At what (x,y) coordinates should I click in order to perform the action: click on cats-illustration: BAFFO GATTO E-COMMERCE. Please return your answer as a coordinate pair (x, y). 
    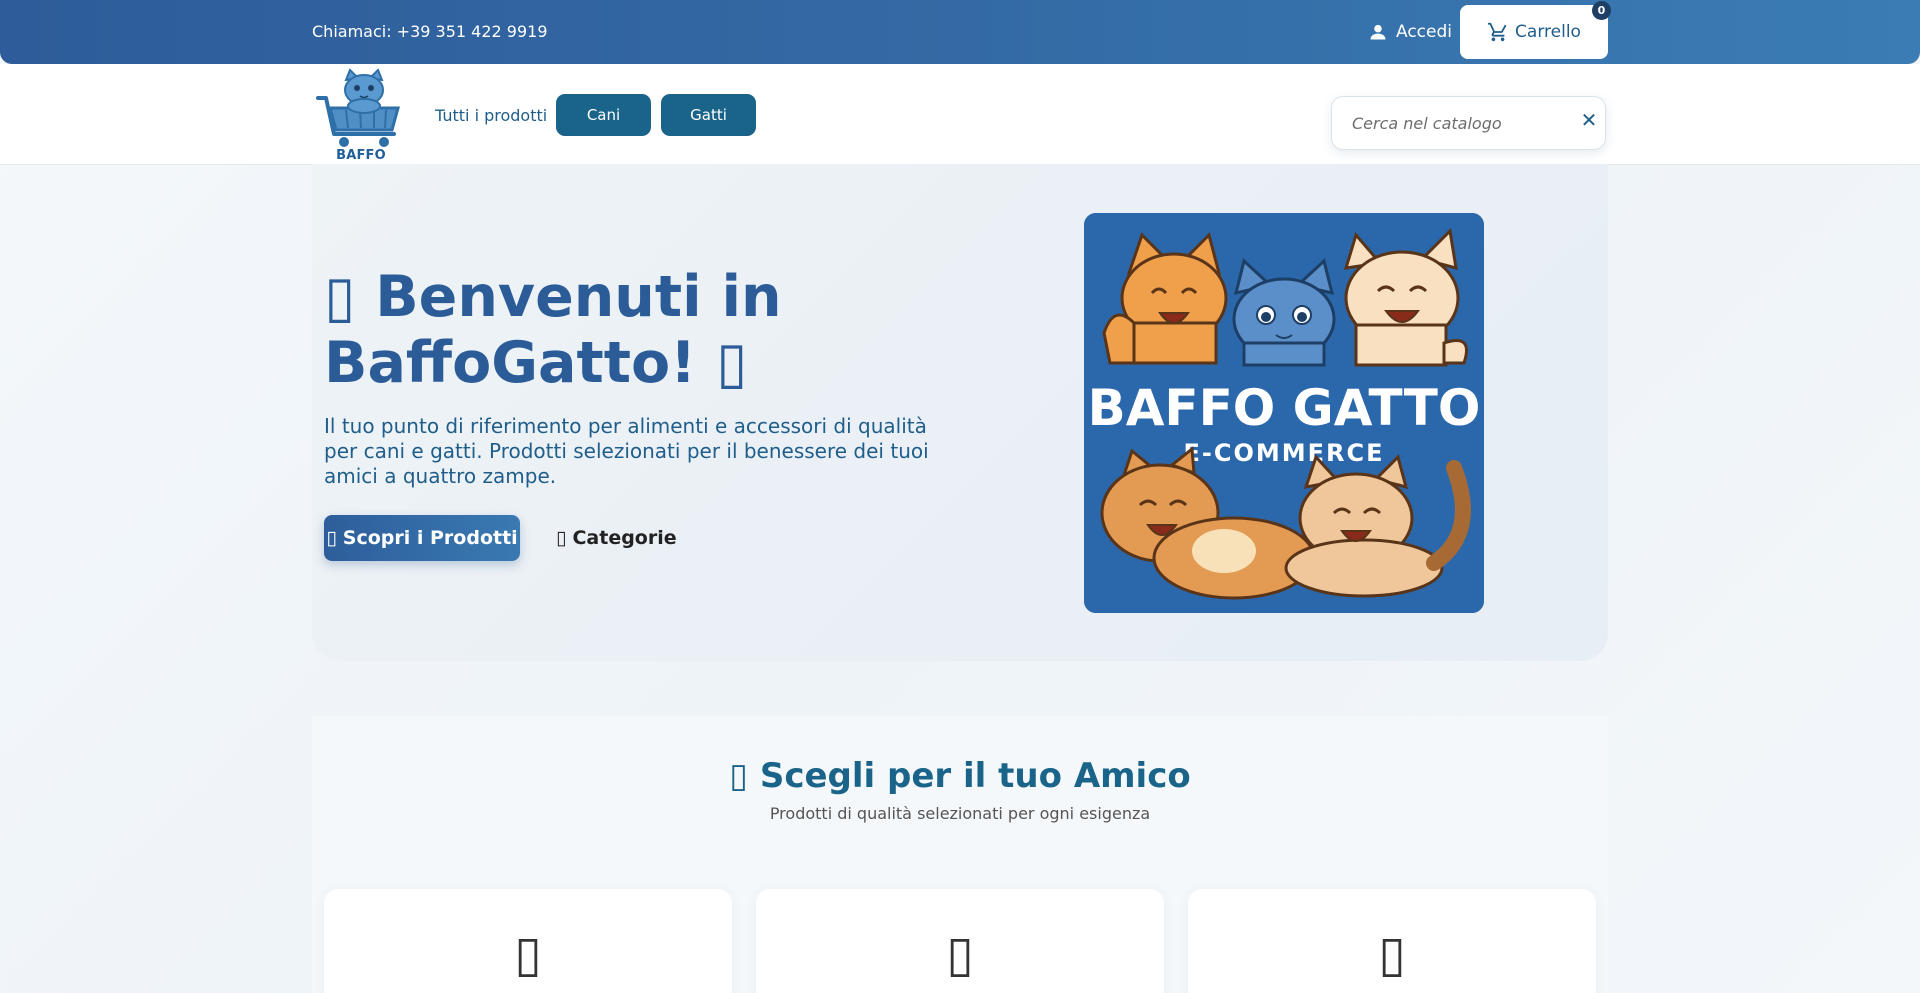
    Looking at the image, I should click on (1284, 413).